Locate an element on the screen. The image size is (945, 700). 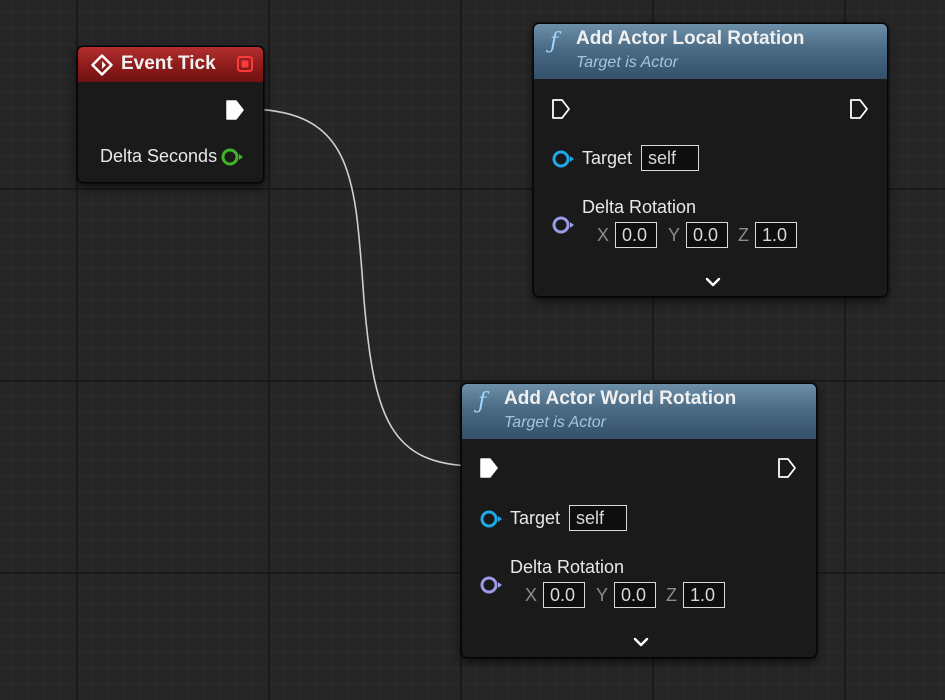
delta-seconds-label: Delta Seconds is located at coordinates (159, 156).